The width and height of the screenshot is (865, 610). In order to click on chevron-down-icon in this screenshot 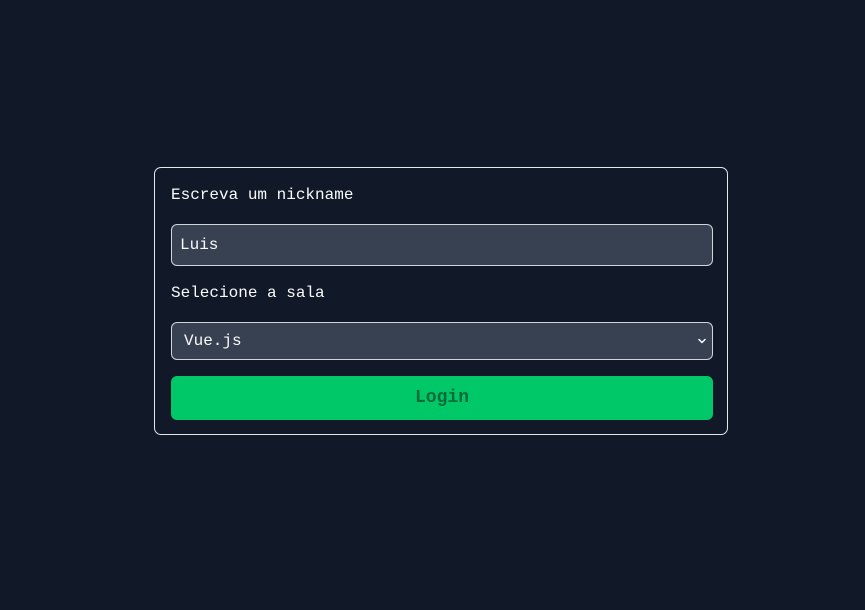, I will do `click(702, 341)`.